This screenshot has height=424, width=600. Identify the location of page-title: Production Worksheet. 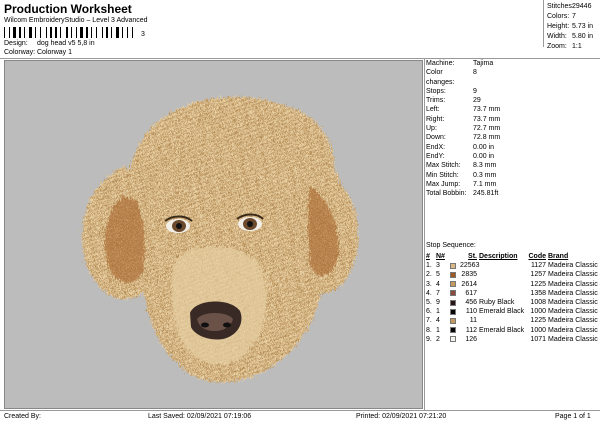
(68, 9).